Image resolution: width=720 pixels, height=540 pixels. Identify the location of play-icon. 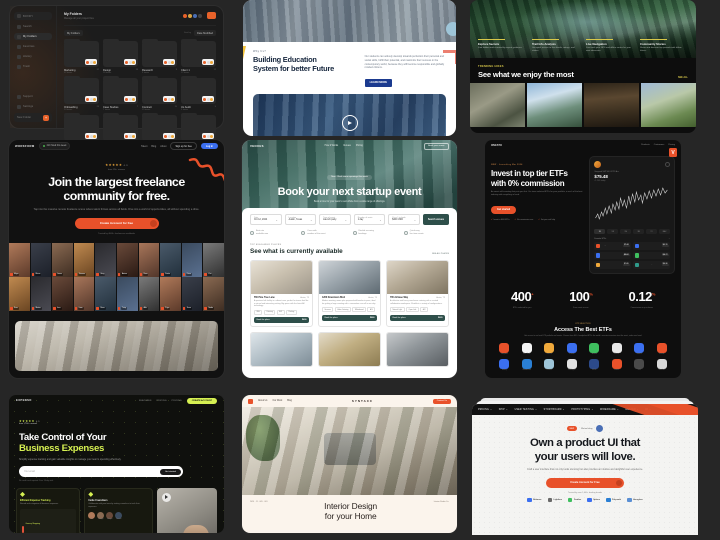
(166, 497).